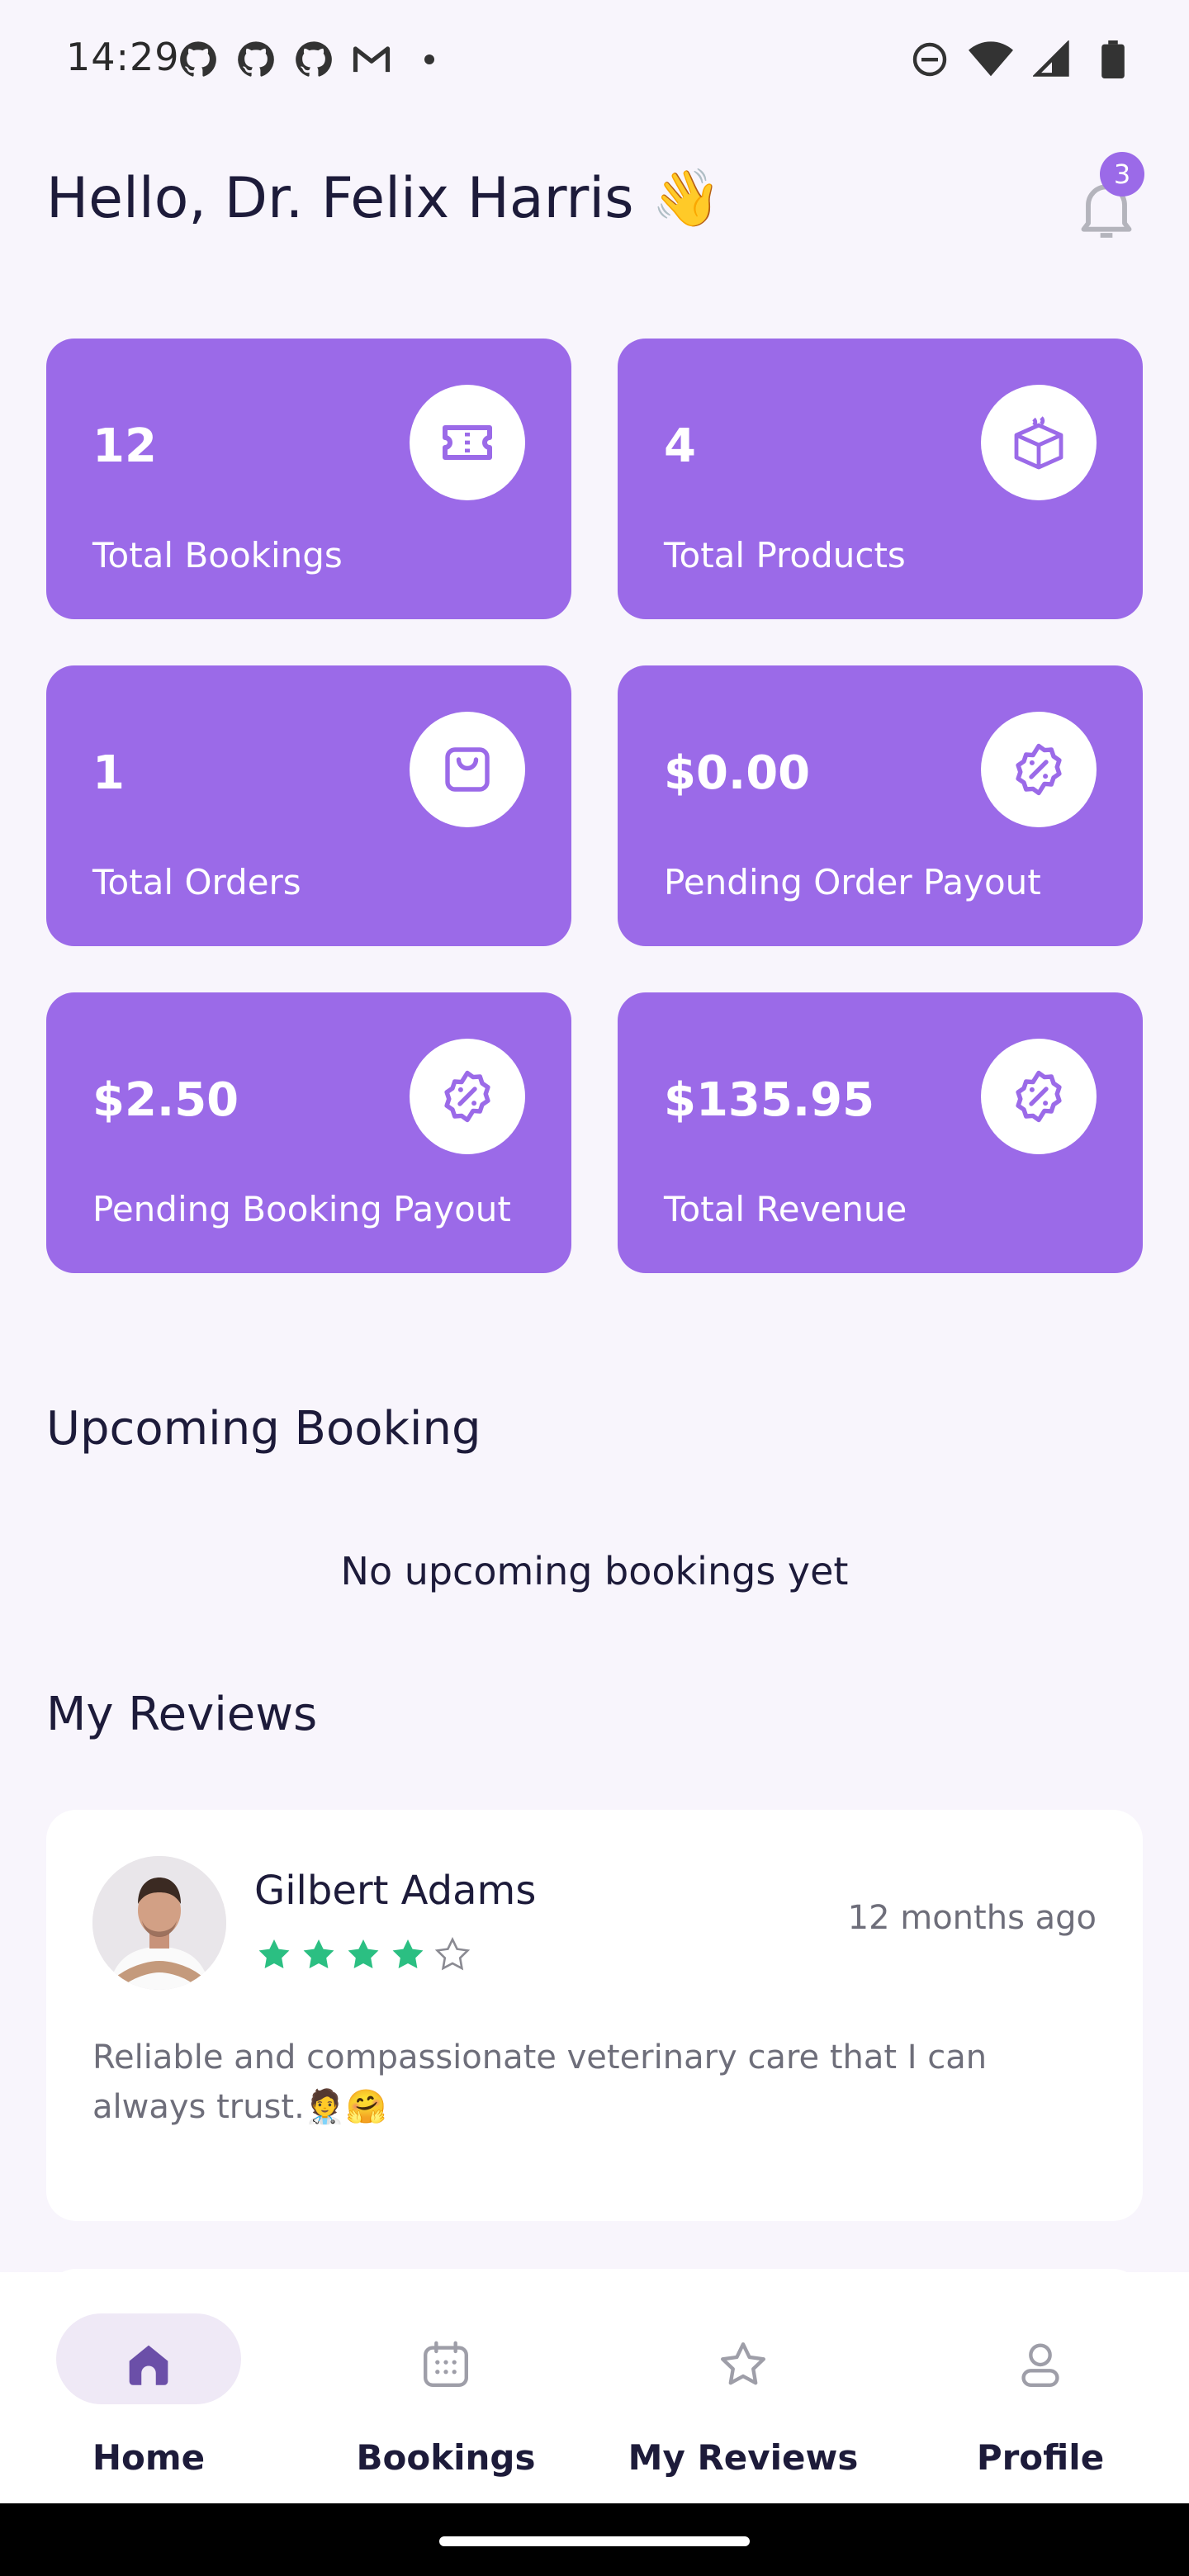 The height and width of the screenshot is (2576, 1189). Describe the element at coordinates (467, 769) in the screenshot. I see `bag-icon` at that location.